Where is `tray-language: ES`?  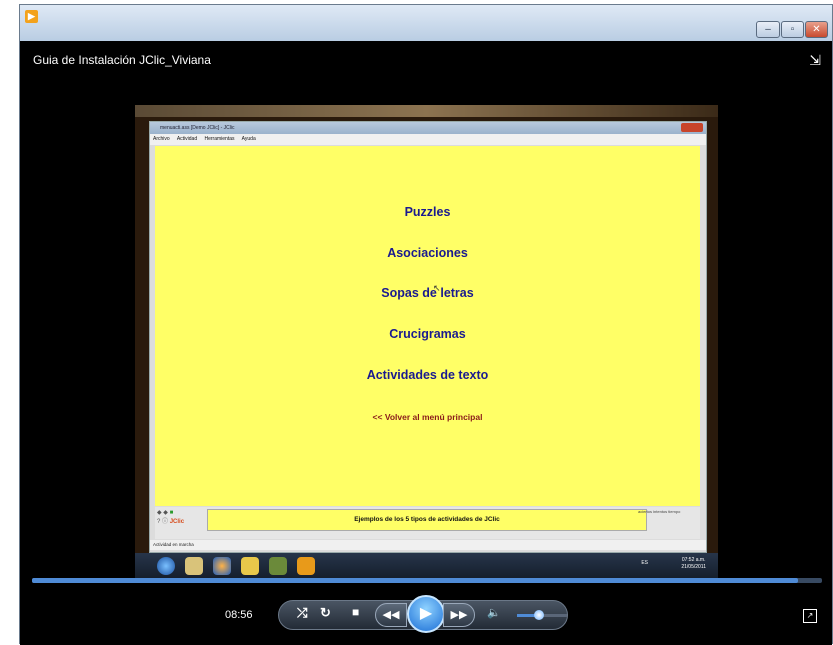 tray-language: ES is located at coordinates (644, 563).